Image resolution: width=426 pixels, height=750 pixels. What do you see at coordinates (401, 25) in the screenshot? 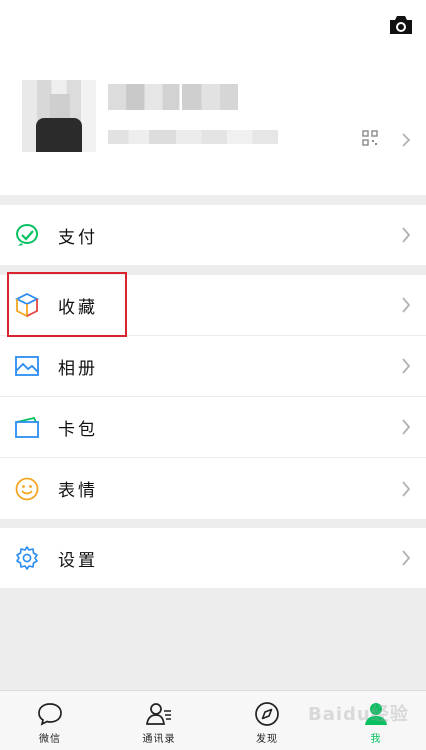
I see `camera-icon` at bounding box center [401, 25].